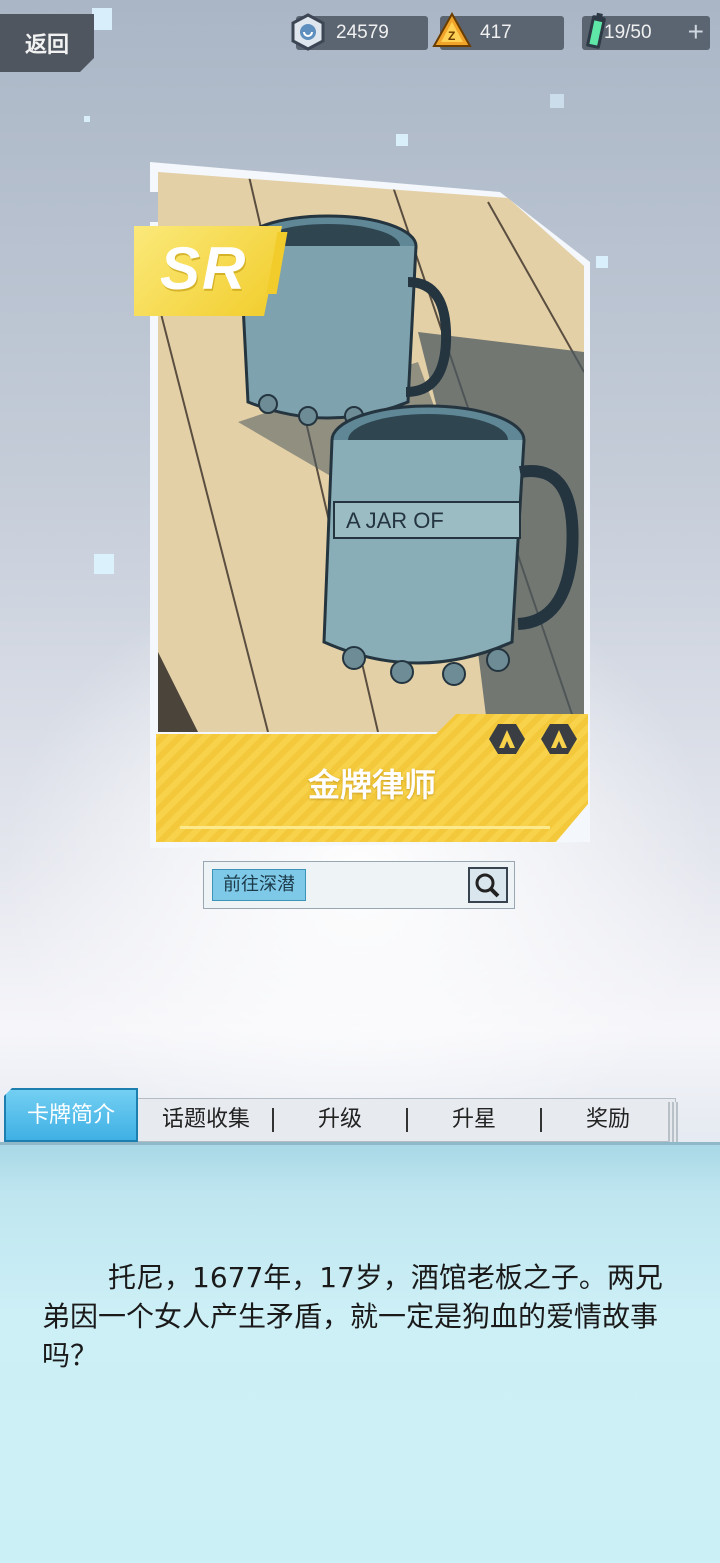  What do you see at coordinates (474, 1120) in the screenshot?
I see `tab-star-up: 升星` at bounding box center [474, 1120].